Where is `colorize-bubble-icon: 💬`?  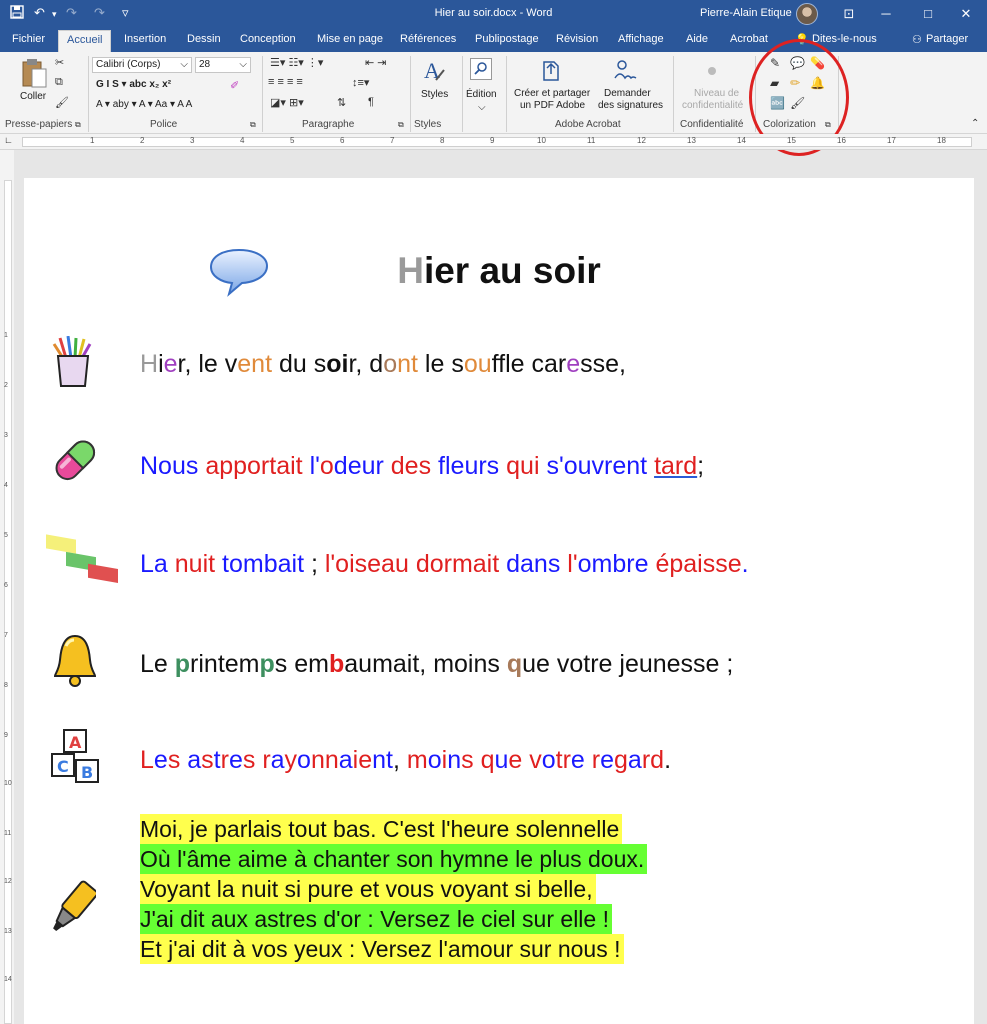 colorize-bubble-icon: 💬 is located at coordinates (797, 63).